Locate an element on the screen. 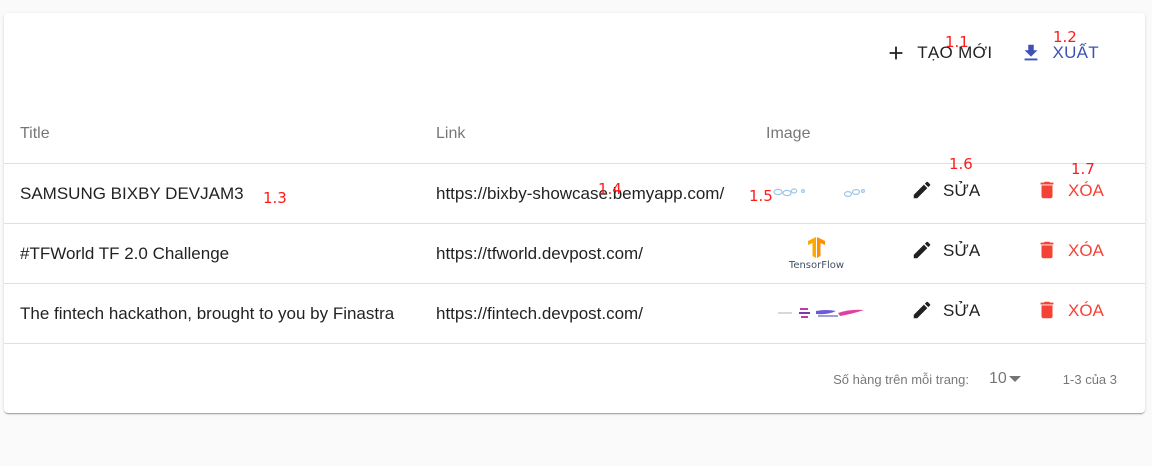 The image size is (1152, 466). header-edit is located at coordinates (957, 135).